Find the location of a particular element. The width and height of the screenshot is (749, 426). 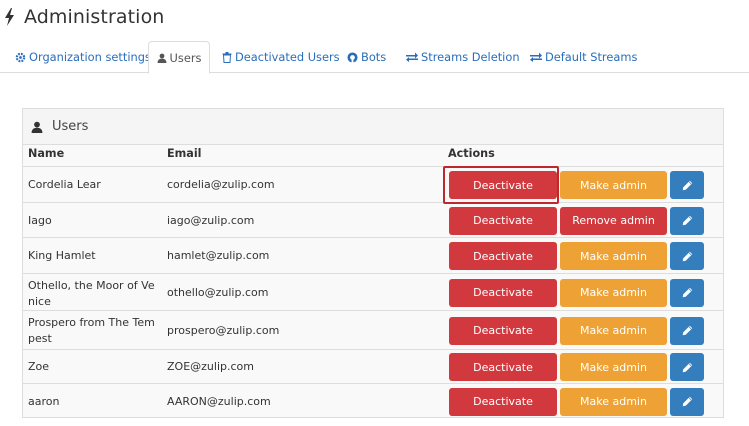

user-name: King Hamlet is located at coordinates (62, 255).